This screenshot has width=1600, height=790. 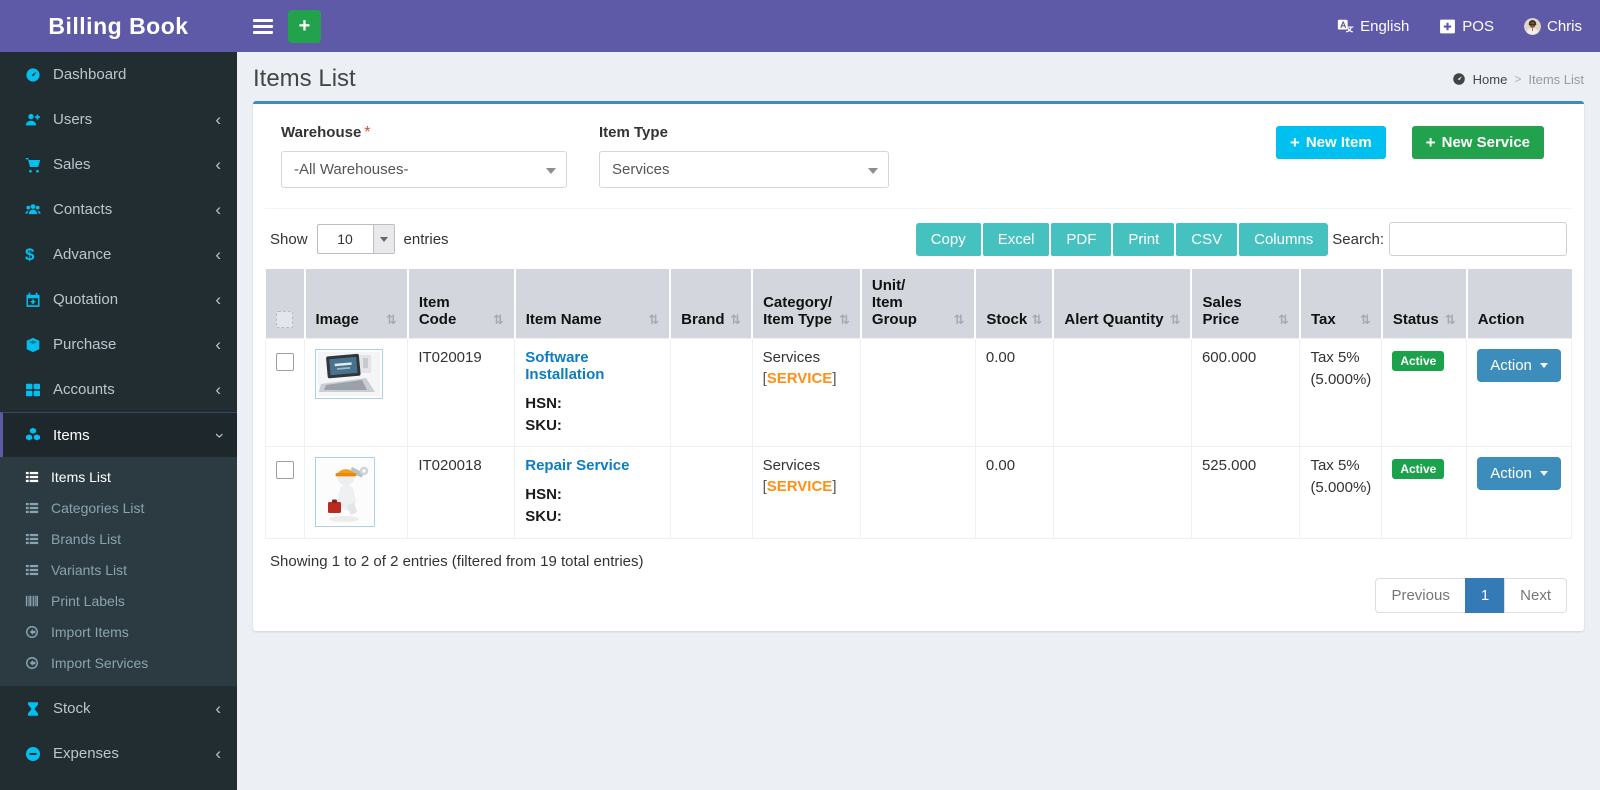 I want to click on sidebar-item-stock: Stock ‹, so click(x=118, y=708).